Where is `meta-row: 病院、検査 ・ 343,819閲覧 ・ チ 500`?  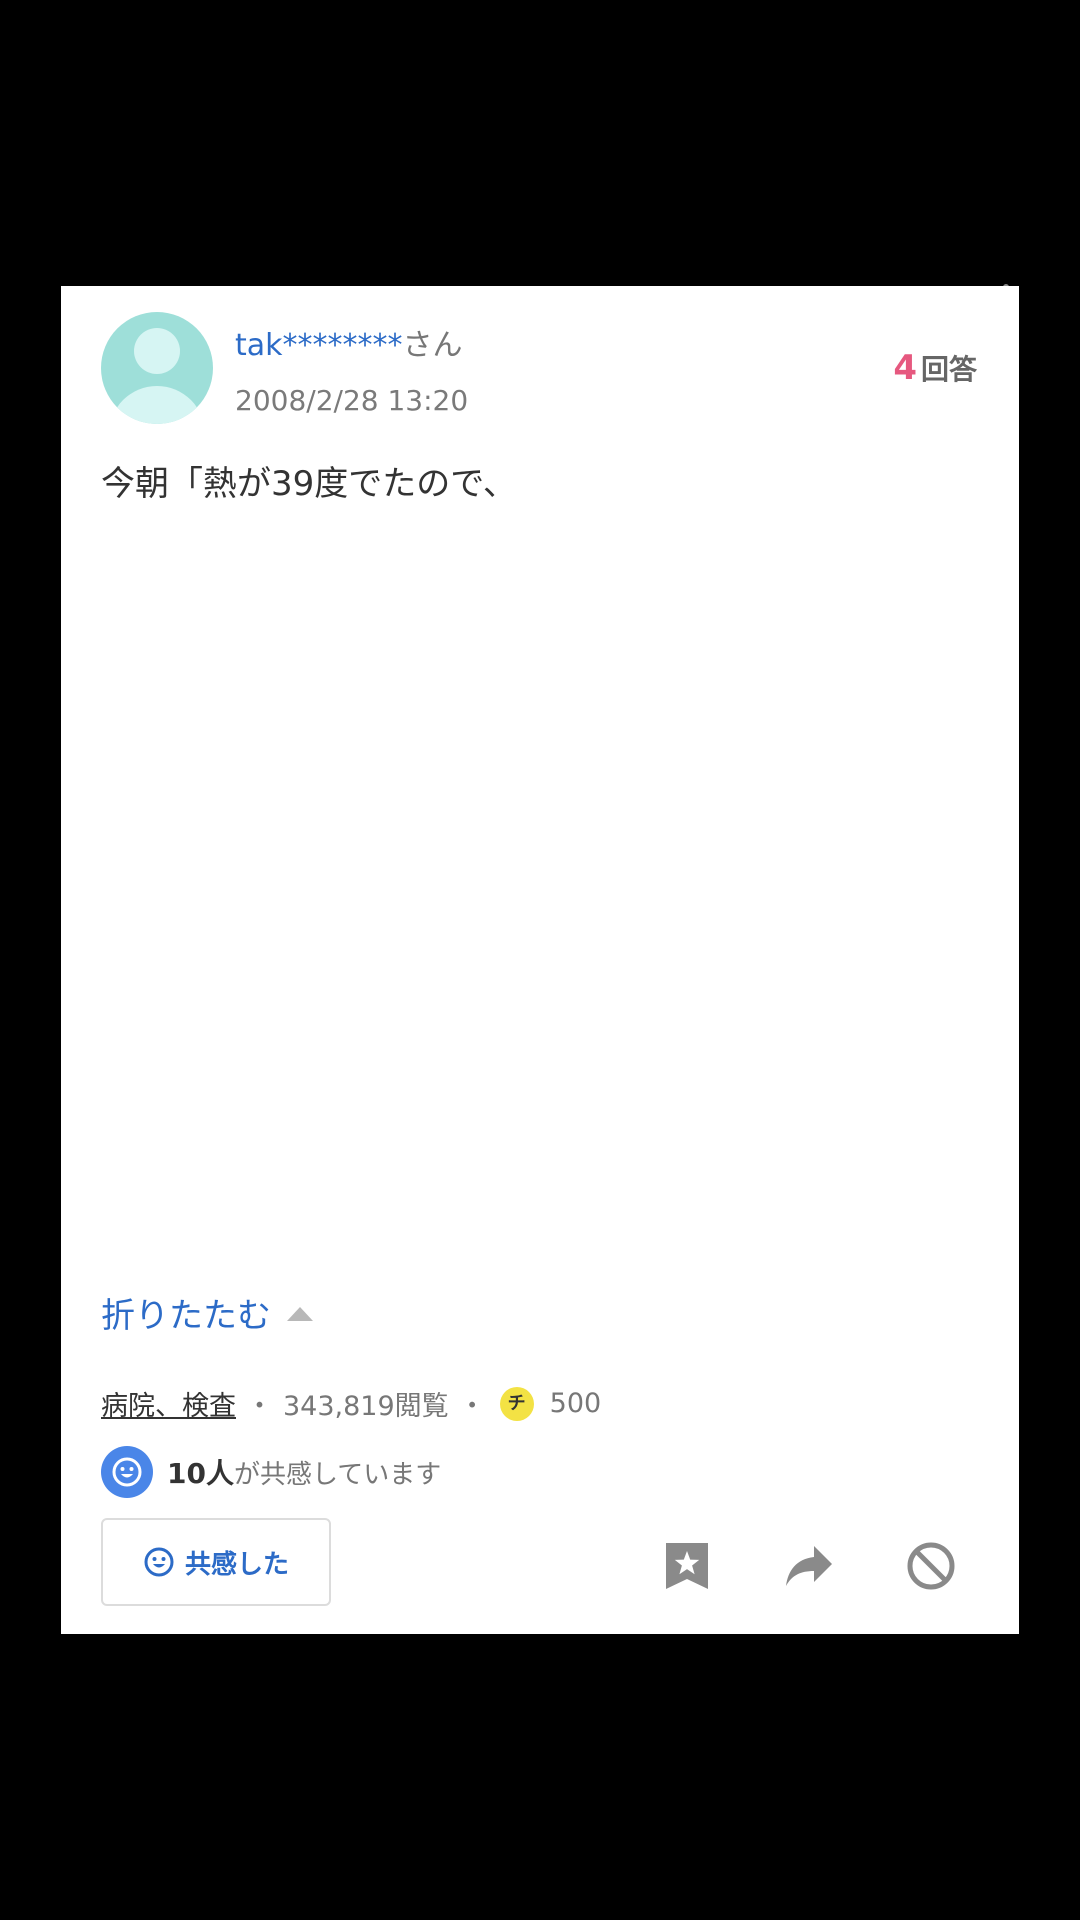 meta-row: 病院、検査 ・ 343,819閲覧 ・ チ 500 is located at coordinates (351, 1403).